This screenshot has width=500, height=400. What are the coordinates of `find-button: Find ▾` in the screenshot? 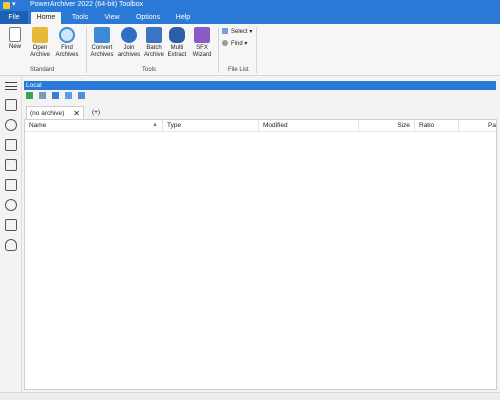 It's located at (234, 43).